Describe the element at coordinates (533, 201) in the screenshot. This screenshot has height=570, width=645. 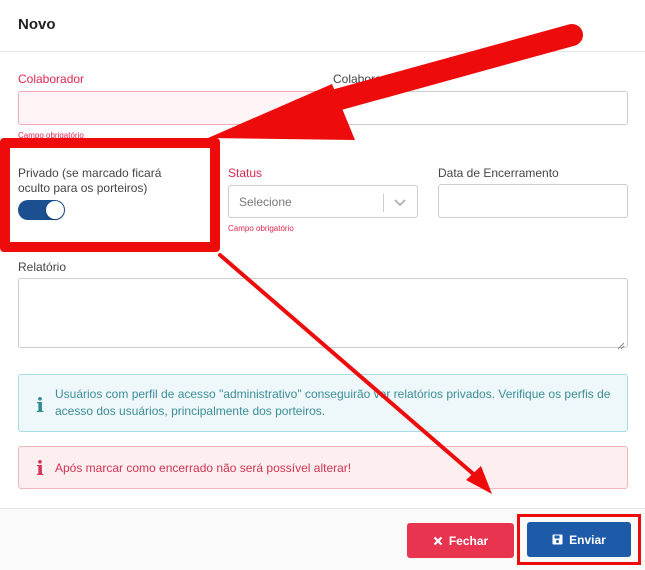
I see `data-encerramento-input` at that location.